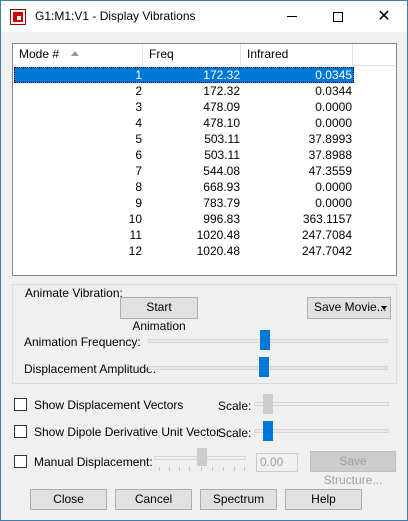 The image size is (408, 521). Describe the element at coordinates (384, 308) in the screenshot. I see `dropdown-arrow-icon` at that location.